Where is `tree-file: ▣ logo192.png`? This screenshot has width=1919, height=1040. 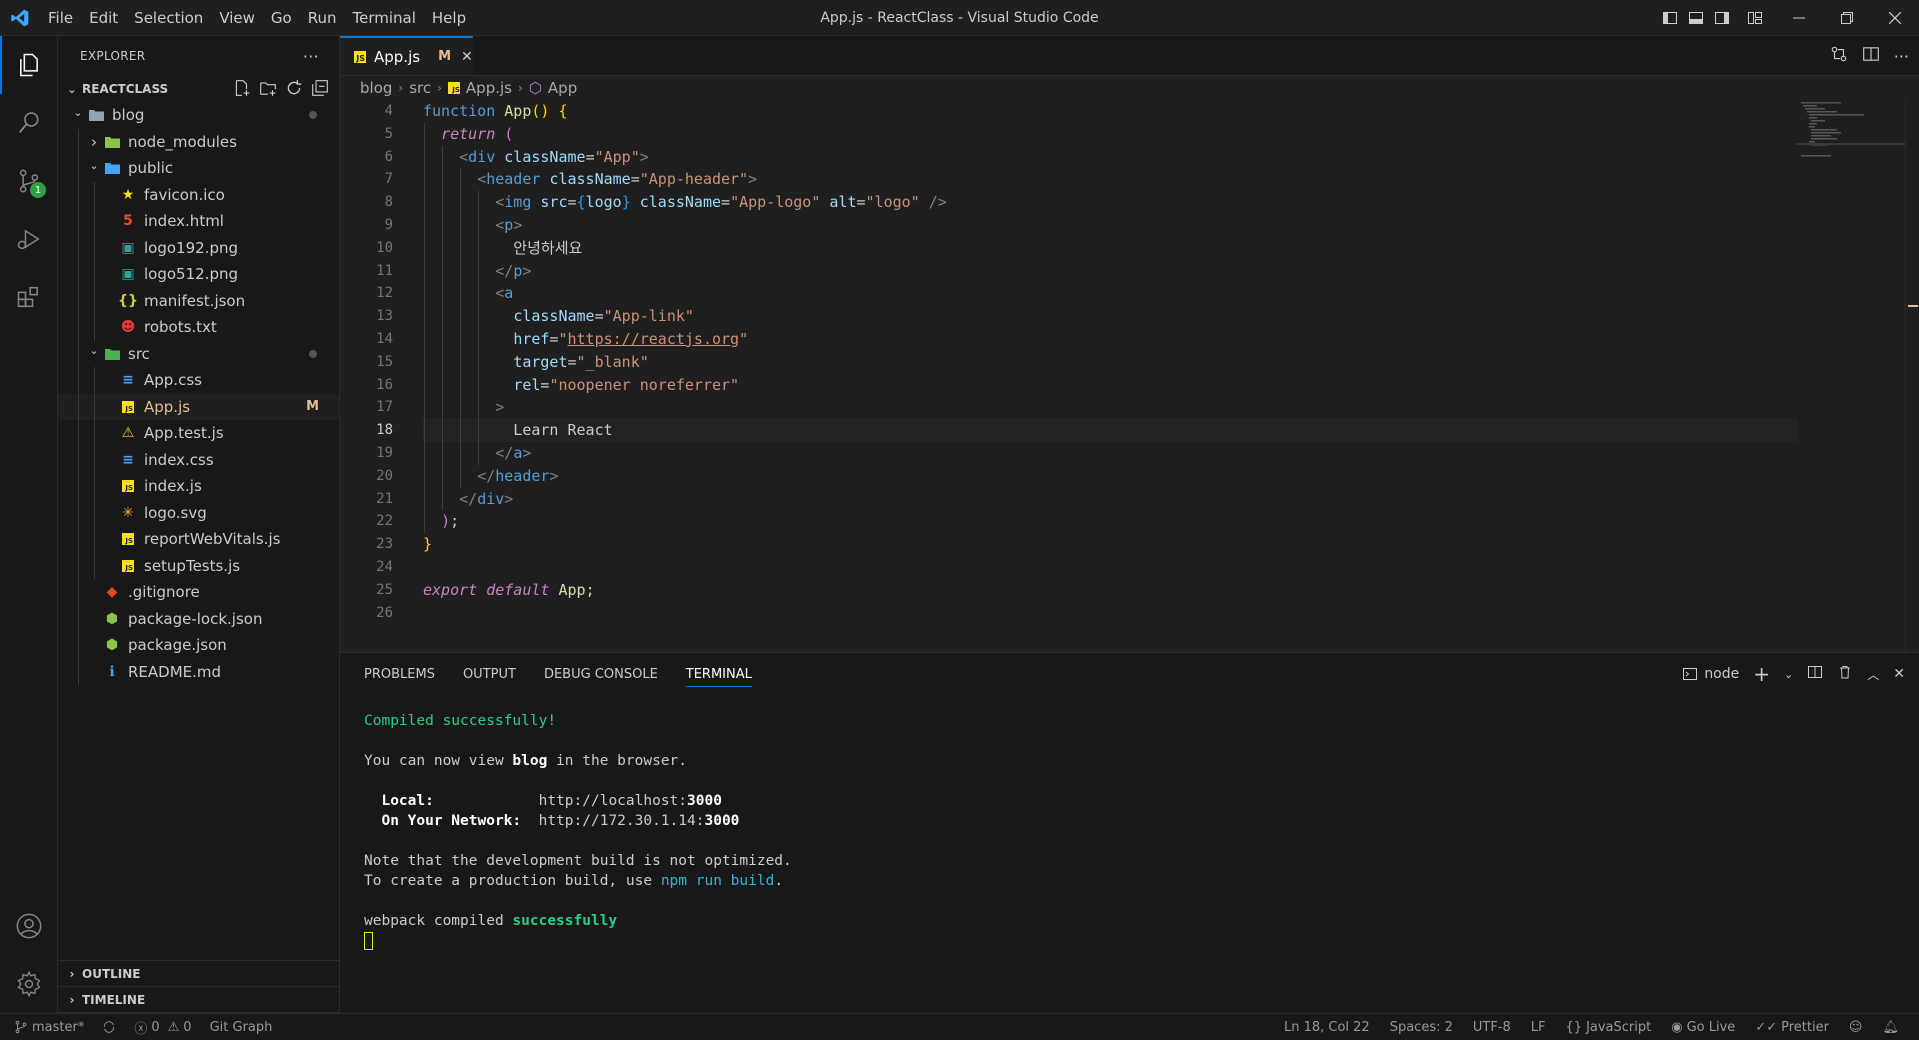
tree-file: ▣ logo192.png is located at coordinates (198, 247).